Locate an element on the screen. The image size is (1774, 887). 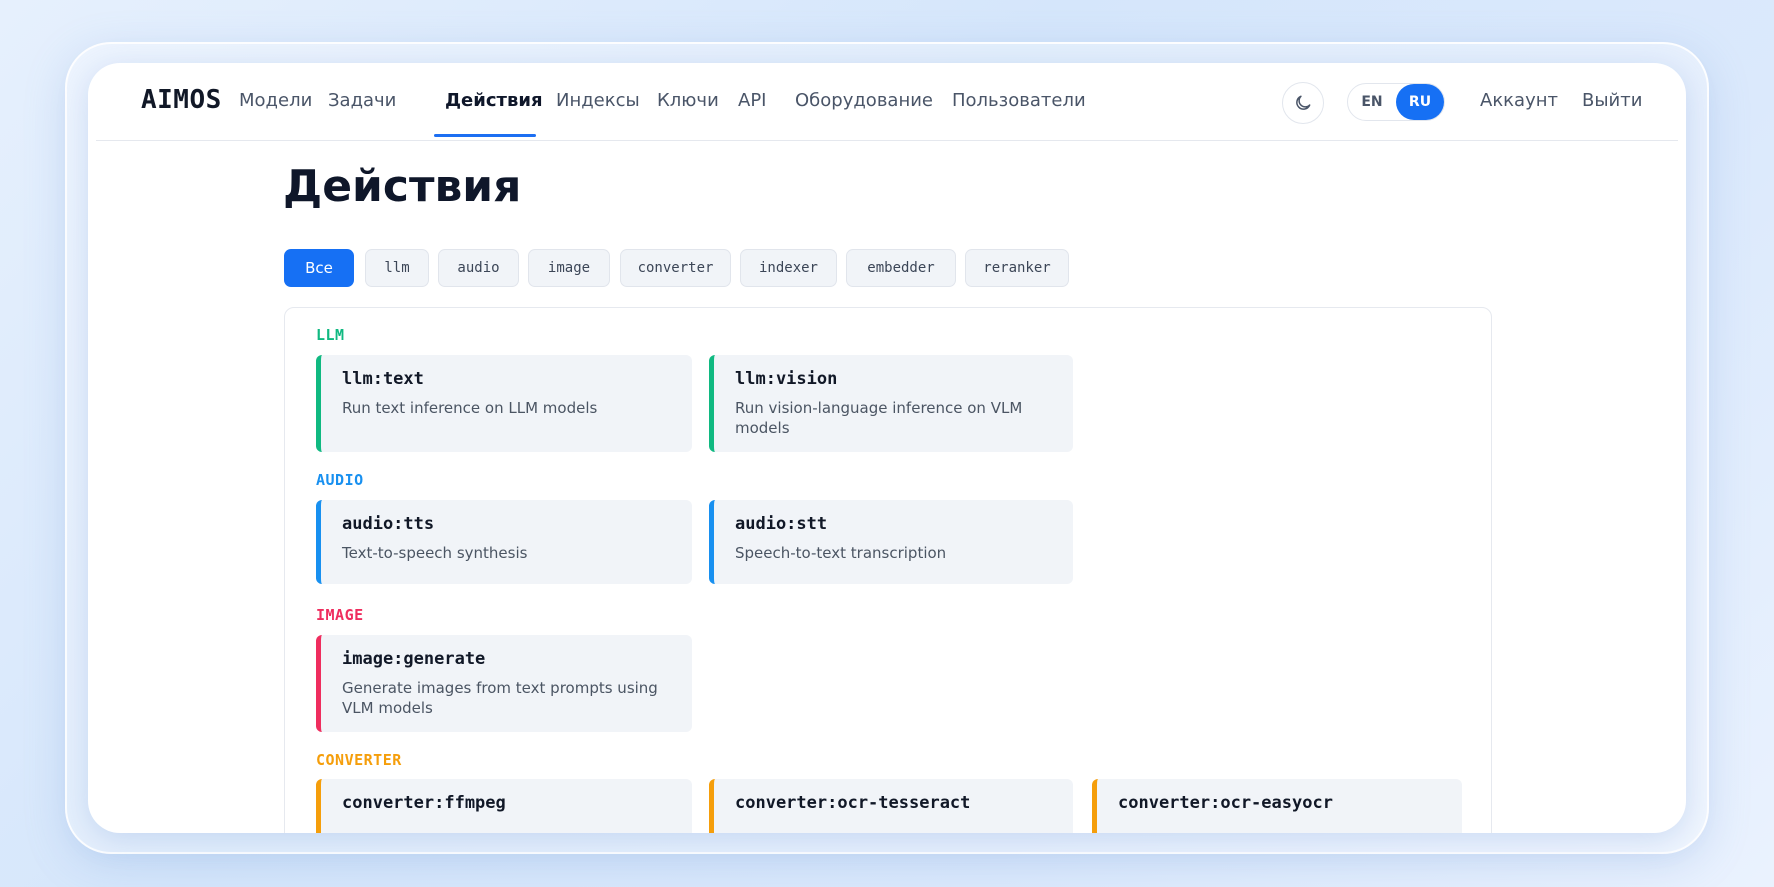
filter-chip-embedder: embedder is located at coordinates (901, 268).